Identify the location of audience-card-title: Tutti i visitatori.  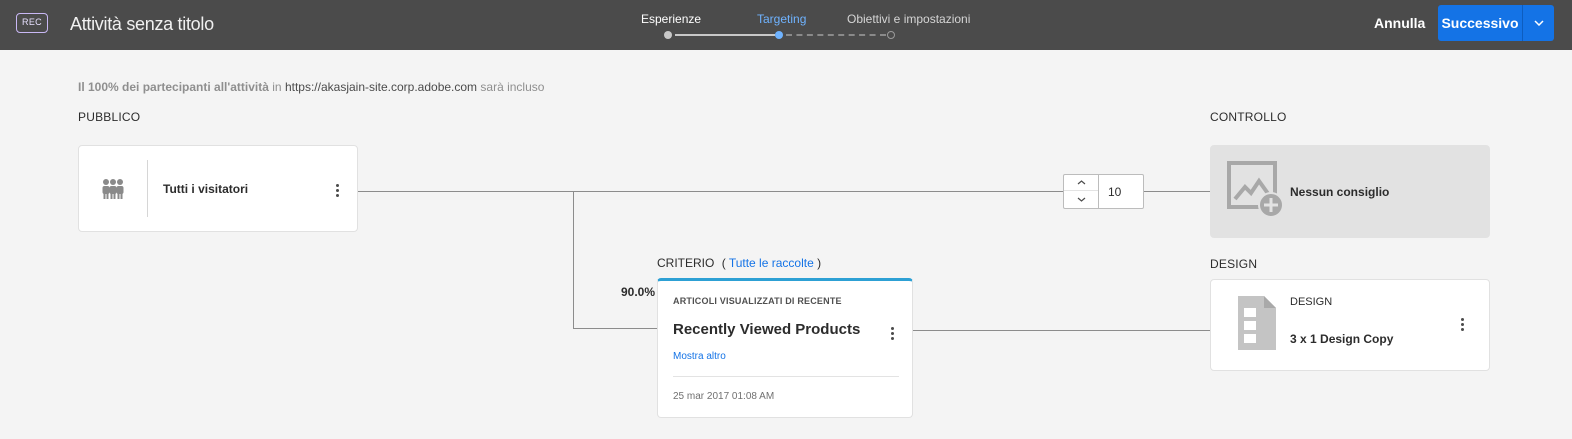
(206, 189).